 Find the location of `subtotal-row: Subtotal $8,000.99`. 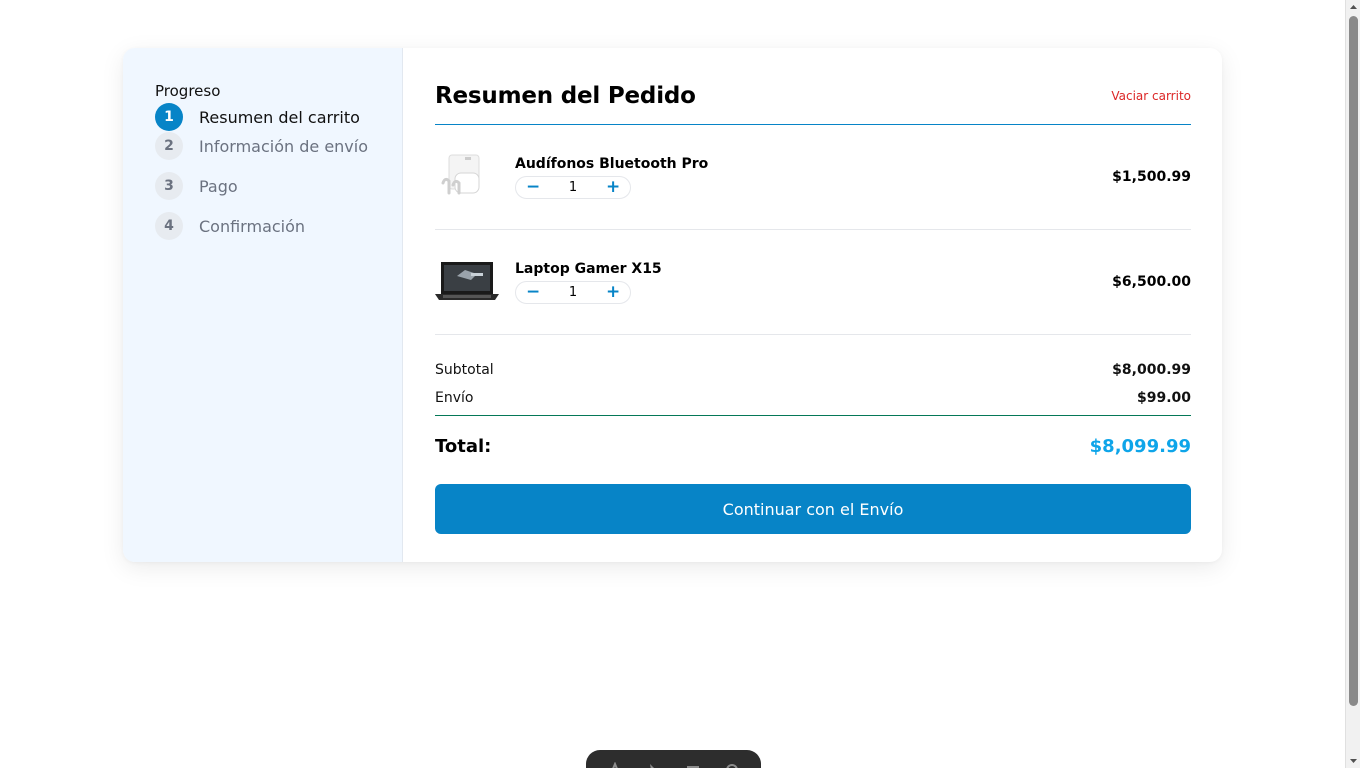

subtotal-row: Subtotal $8,000.99 is located at coordinates (813, 370).